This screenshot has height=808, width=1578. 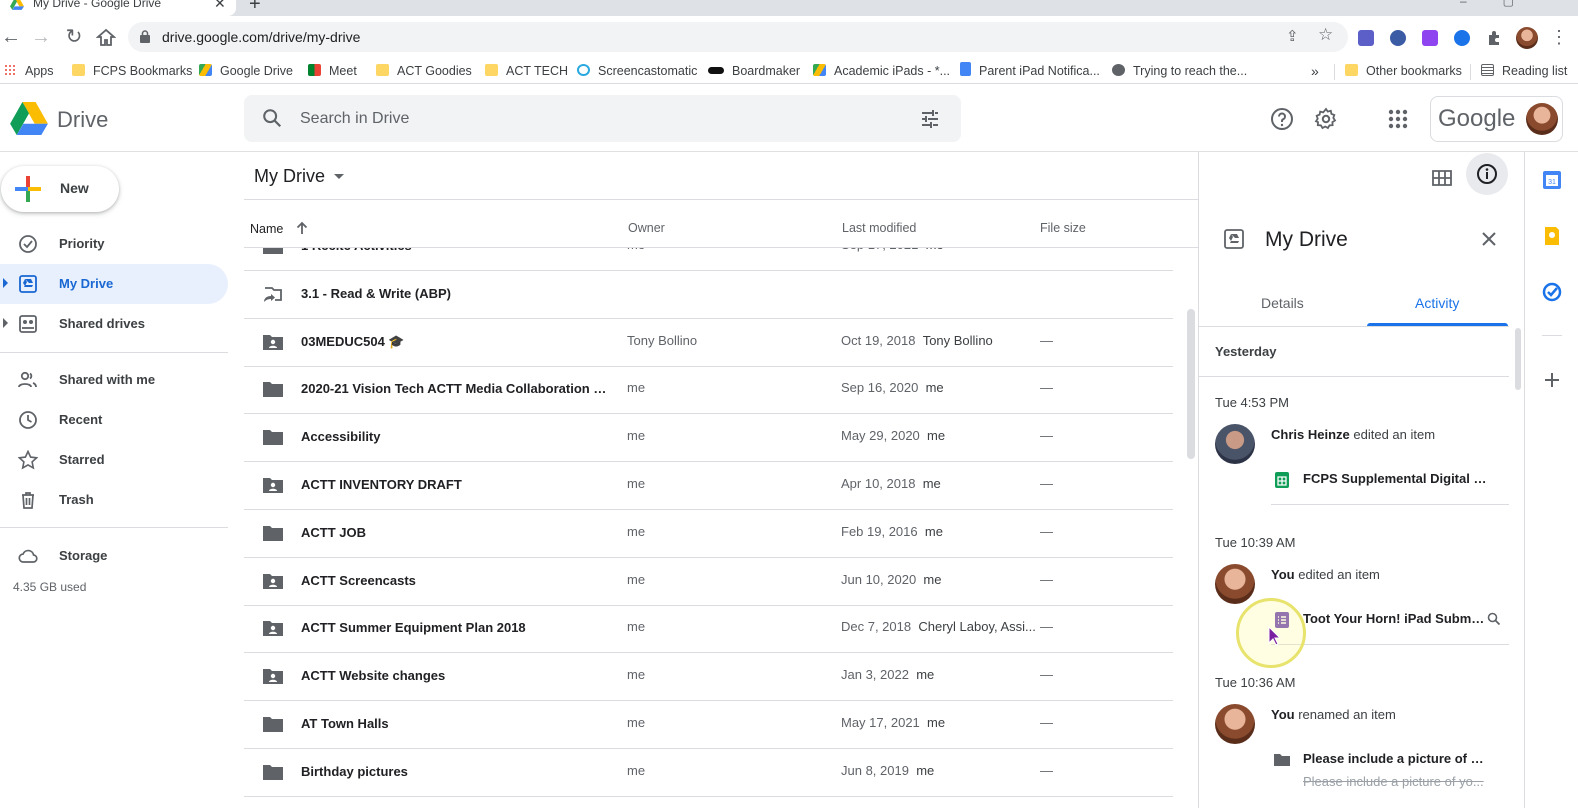 What do you see at coordinates (118, 8) in the screenshot?
I see `browser-tab: My Drive - Google Drive ✕` at bounding box center [118, 8].